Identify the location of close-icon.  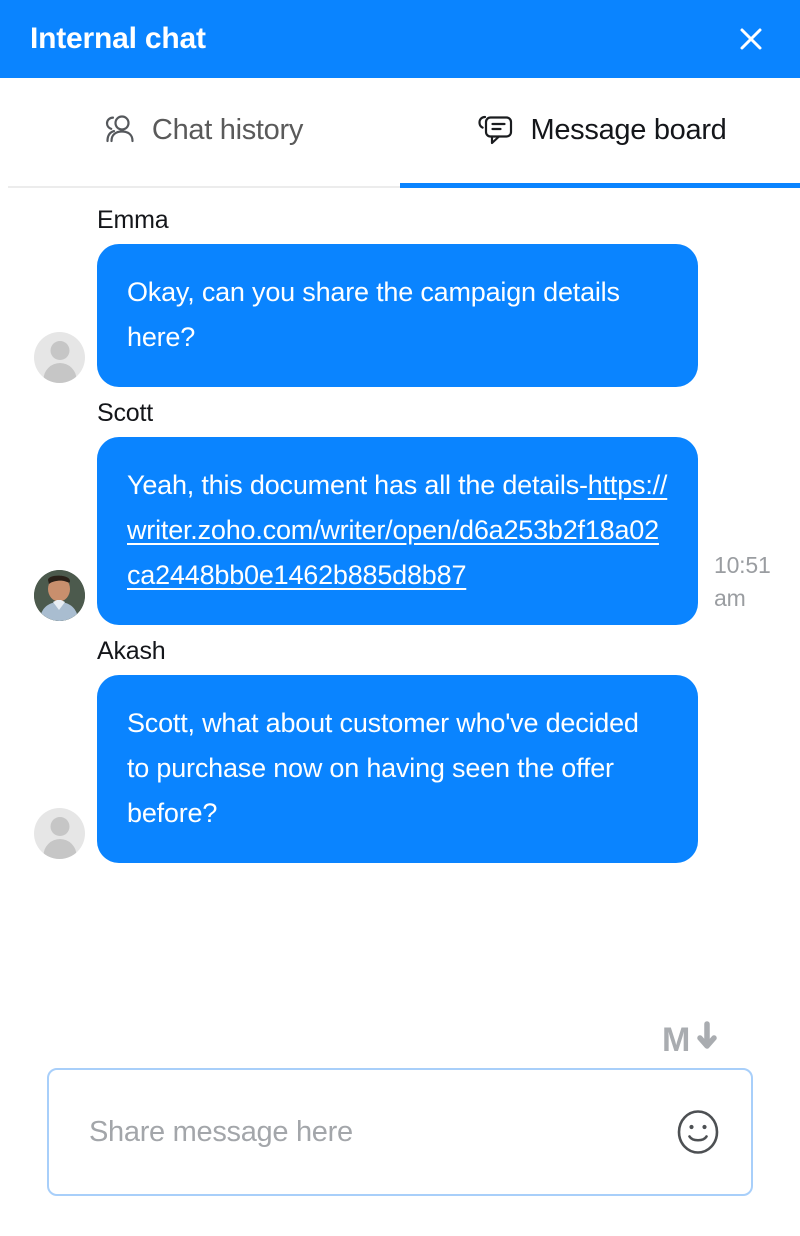
(751, 39).